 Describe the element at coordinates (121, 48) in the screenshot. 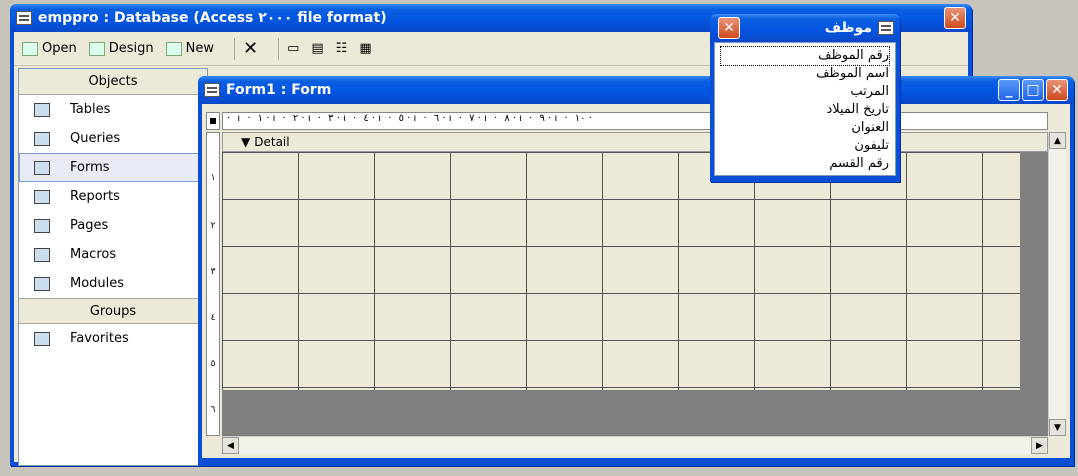

I see `design-button: Design` at that location.